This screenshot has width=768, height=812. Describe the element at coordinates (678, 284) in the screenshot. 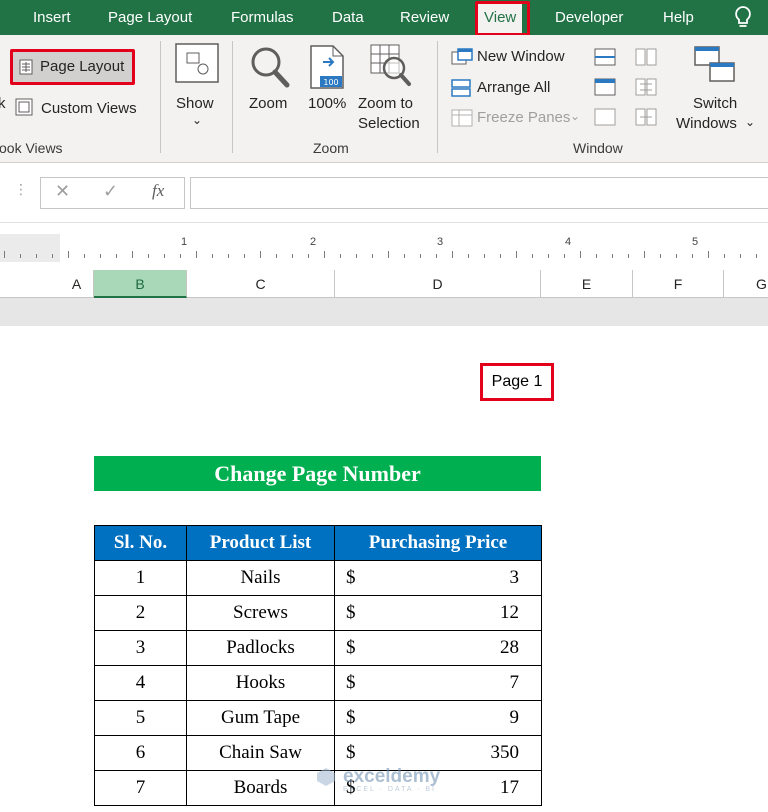

I see `column-header-f: F` at that location.